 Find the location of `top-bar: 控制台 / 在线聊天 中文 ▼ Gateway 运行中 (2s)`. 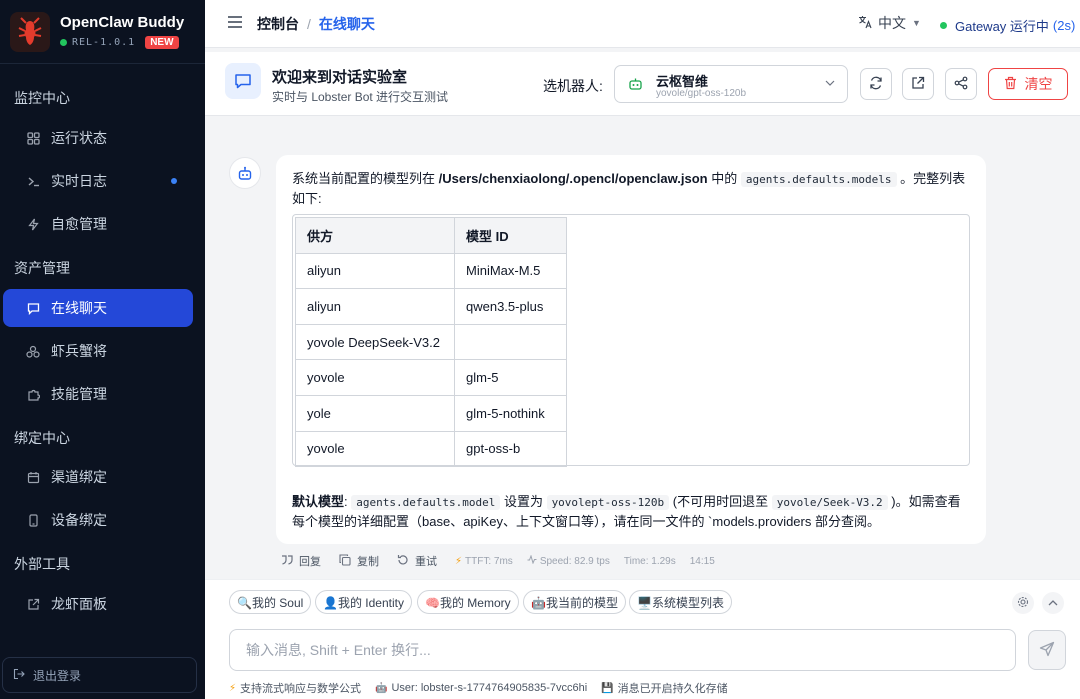

top-bar: 控制台 / 在线聊天 中文 ▼ Gateway 运行中 (2s) is located at coordinates (642, 24).